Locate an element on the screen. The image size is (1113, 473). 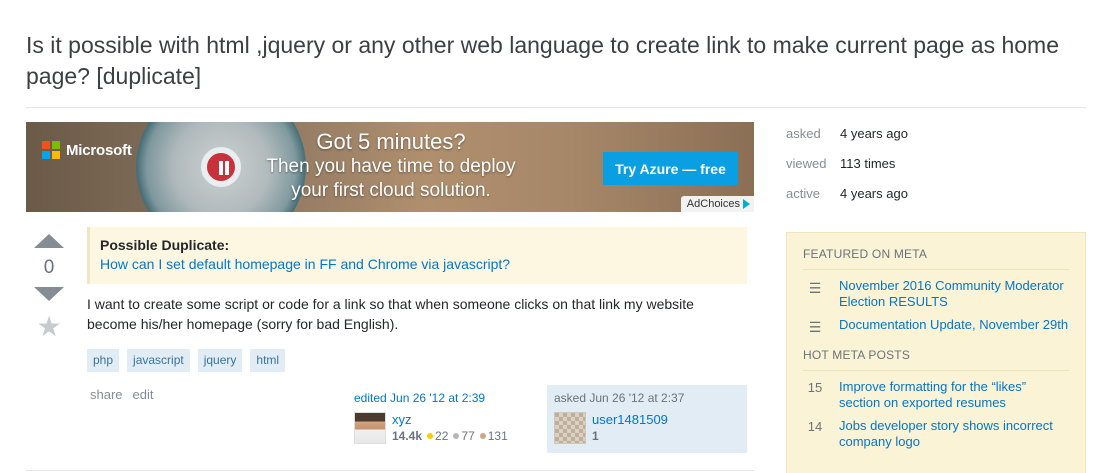
tag-php: php is located at coordinates (103, 360).